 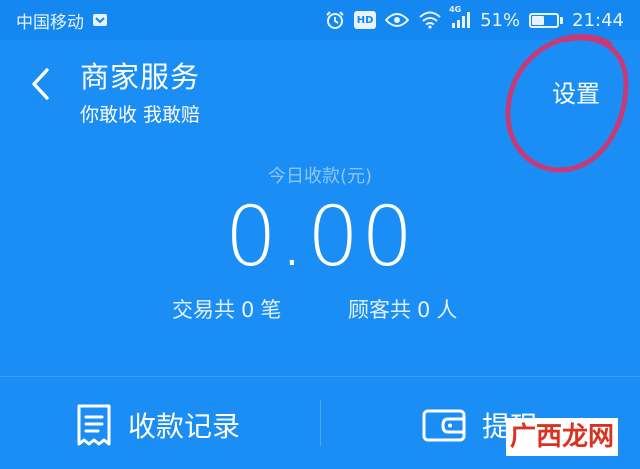 I want to click on status-left: 中国移动, so click(x=62, y=20).